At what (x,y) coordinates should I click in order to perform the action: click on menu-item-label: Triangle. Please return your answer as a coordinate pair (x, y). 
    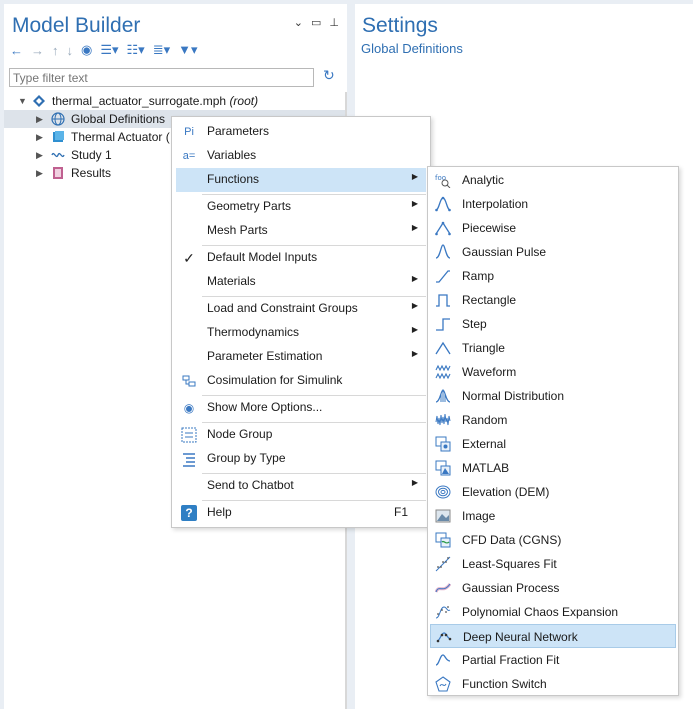
    Looking at the image, I should click on (483, 348).